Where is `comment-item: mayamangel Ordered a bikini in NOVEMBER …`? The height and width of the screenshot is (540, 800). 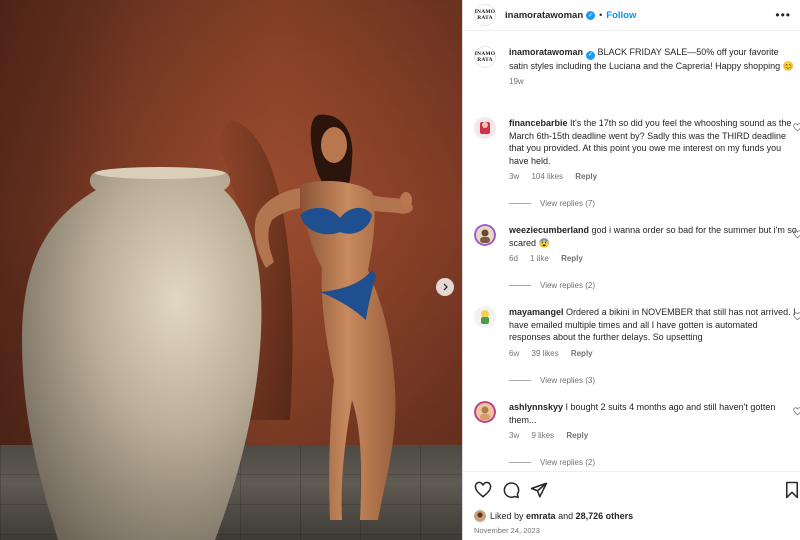
comment-item: mayamangel Ordered a bikini in NOVEMBER … is located at coordinates (637, 332).